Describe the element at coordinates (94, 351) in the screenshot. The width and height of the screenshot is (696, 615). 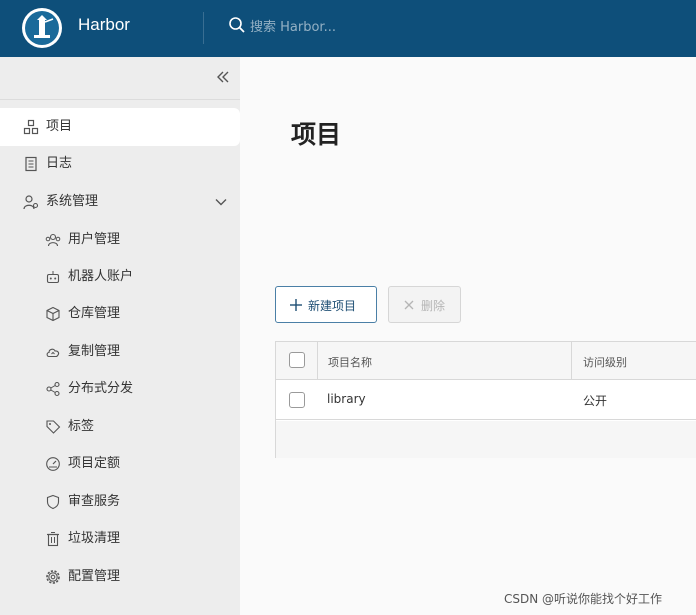
I see `sidebar-item-label: 复制管理` at that location.